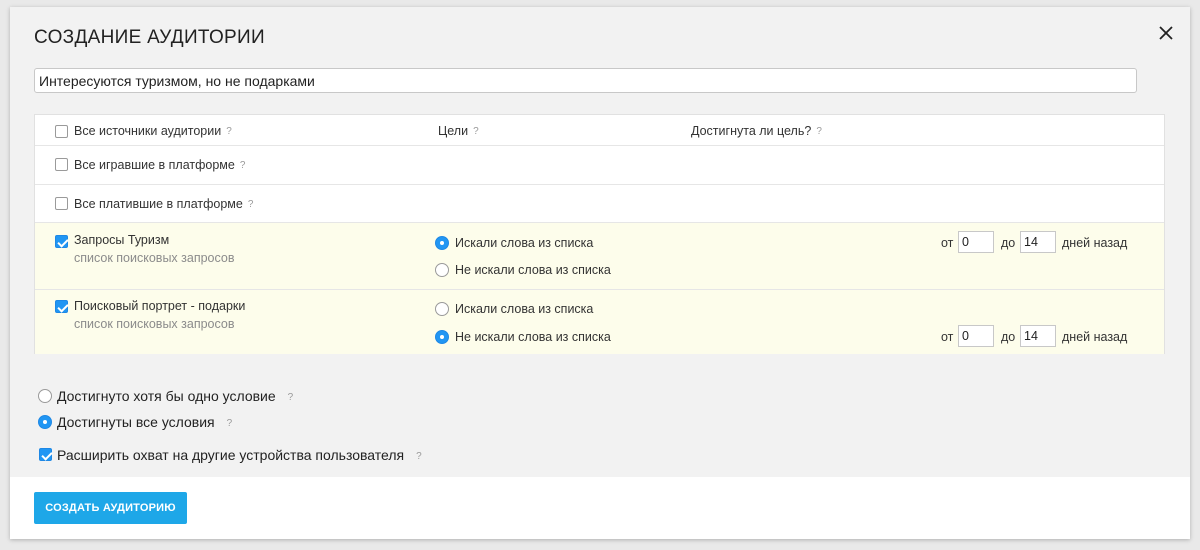 Image resolution: width=1200 pixels, height=550 pixels. Describe the element at coordinates (149, 37) in the screenshot. I see `dialog-title: СОЗДАНИЕ АУДИТОРИИ` at that location.